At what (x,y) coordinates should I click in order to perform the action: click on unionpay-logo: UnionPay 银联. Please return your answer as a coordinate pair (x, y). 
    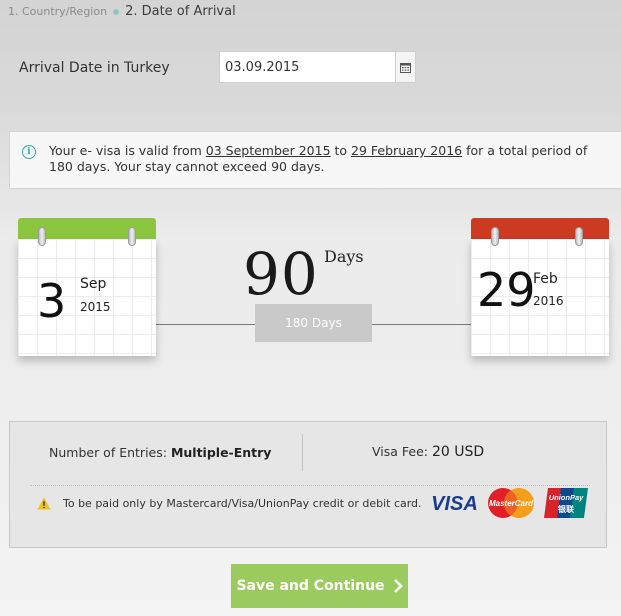
    Looking at the image, I should click on (566, 503).